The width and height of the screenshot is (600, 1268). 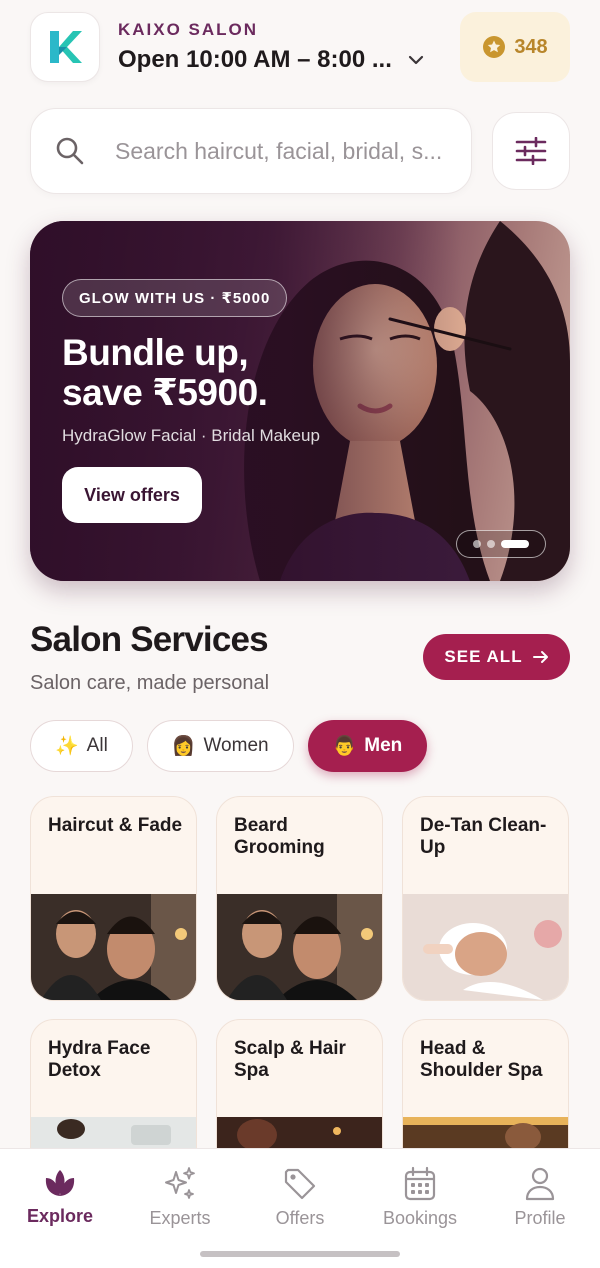 What do you see at coordinates (483, 656) in the screenshot?
I see `see-all-label: SEE ALL` at bounding box center [483, 656].